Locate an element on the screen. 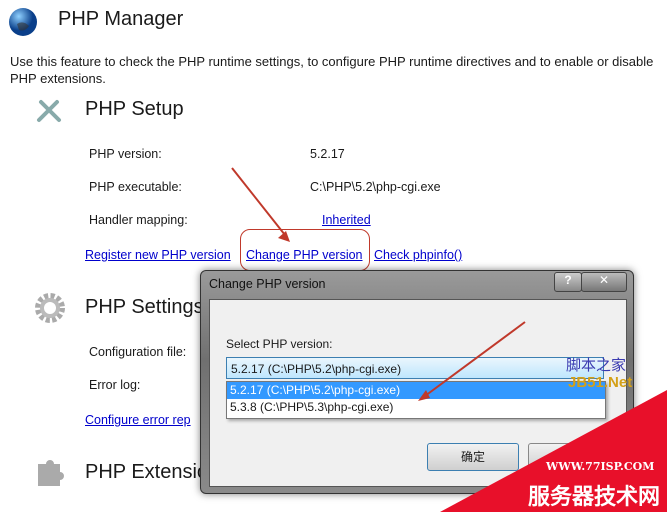  site-watermark-name: 服务器技术网 is located at coordinates (594, 496).